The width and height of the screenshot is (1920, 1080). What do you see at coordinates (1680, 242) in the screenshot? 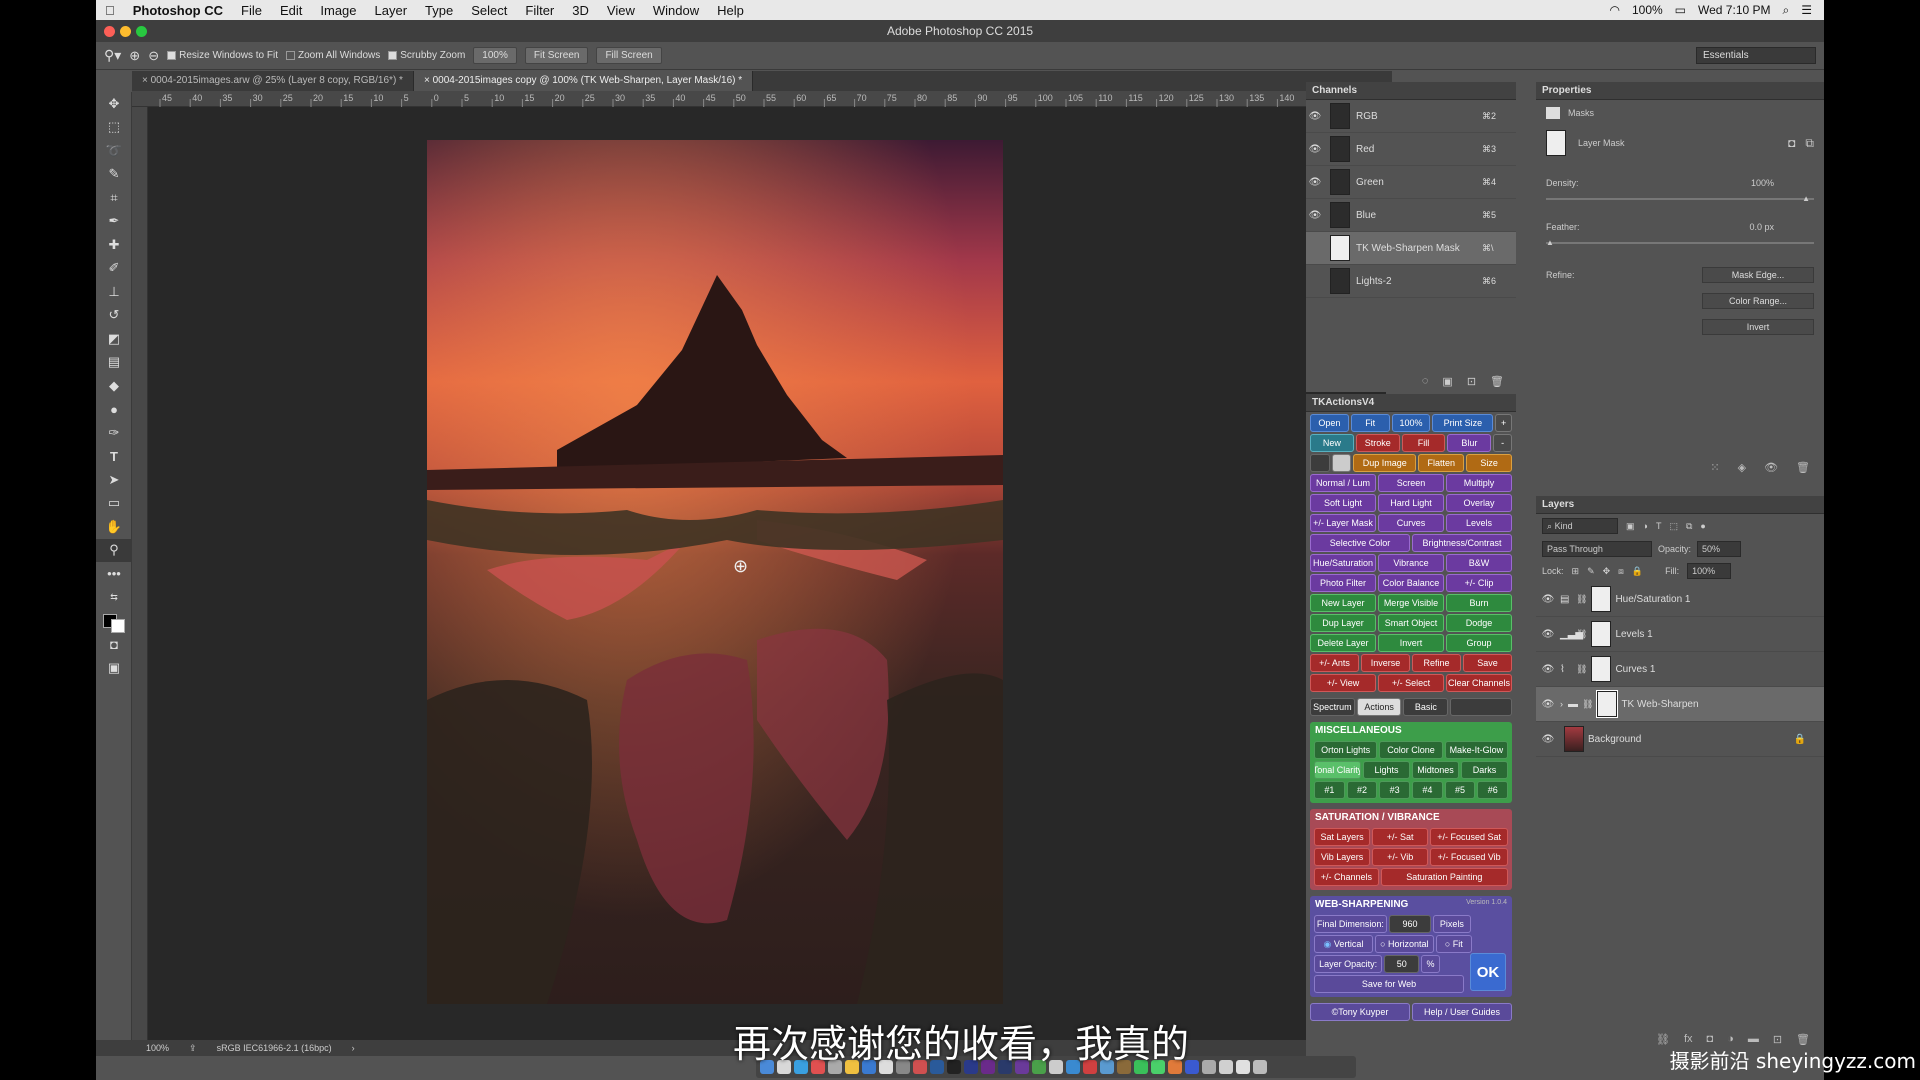
I see `feather-slider: ▲` at bounding box center [1680, 242].